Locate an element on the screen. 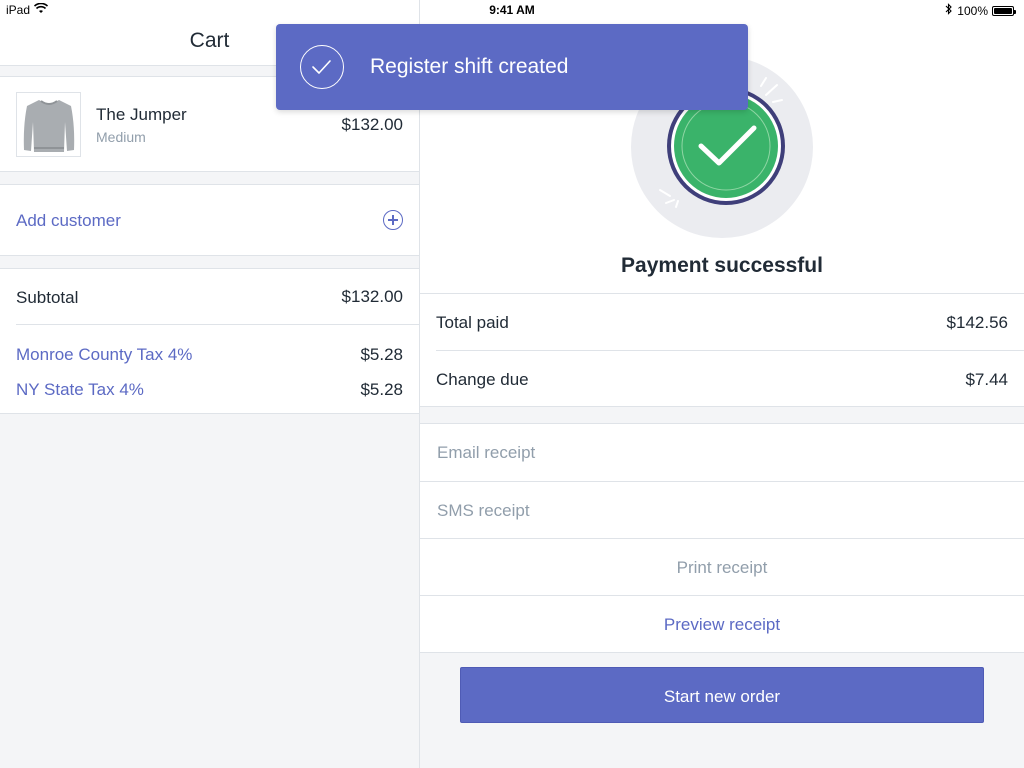 This screenshot has height=768, width=1024. start-new-order-button: Start new order is located at coordinates (722, 695).